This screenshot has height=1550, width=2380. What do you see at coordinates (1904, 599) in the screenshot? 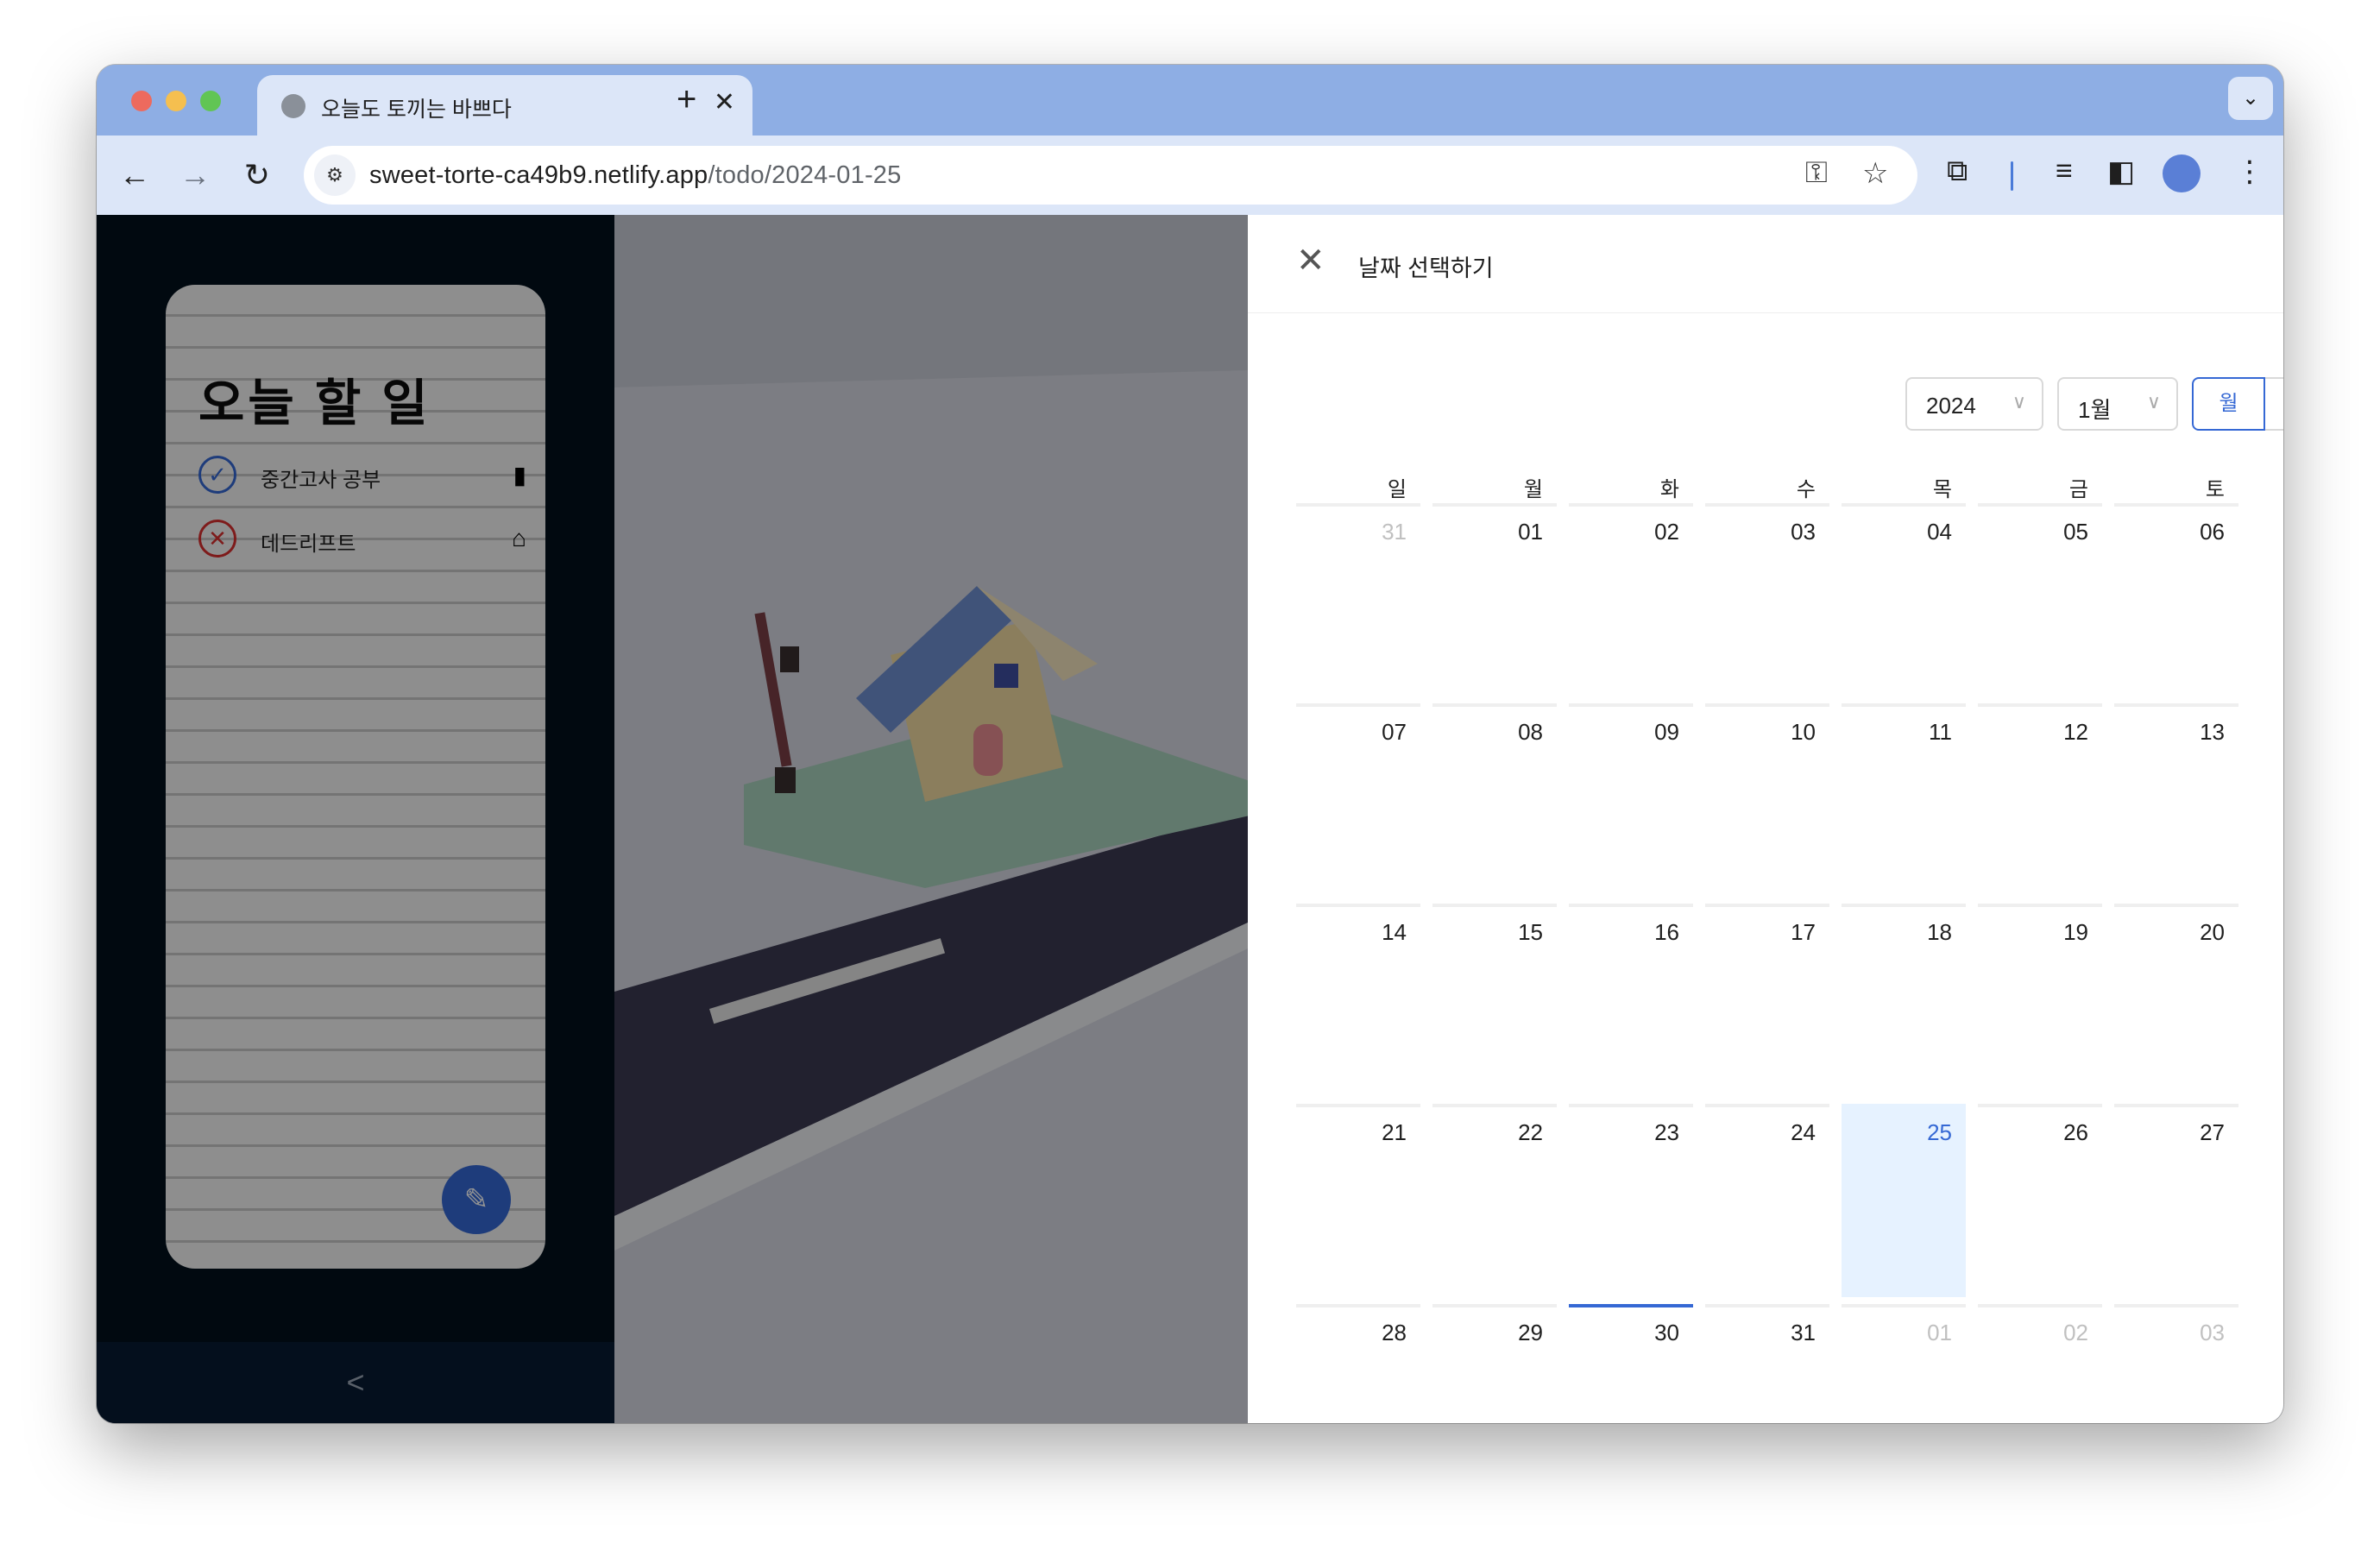
I see `calendar-day-cell: 04` at bounding box center [1904, 599].